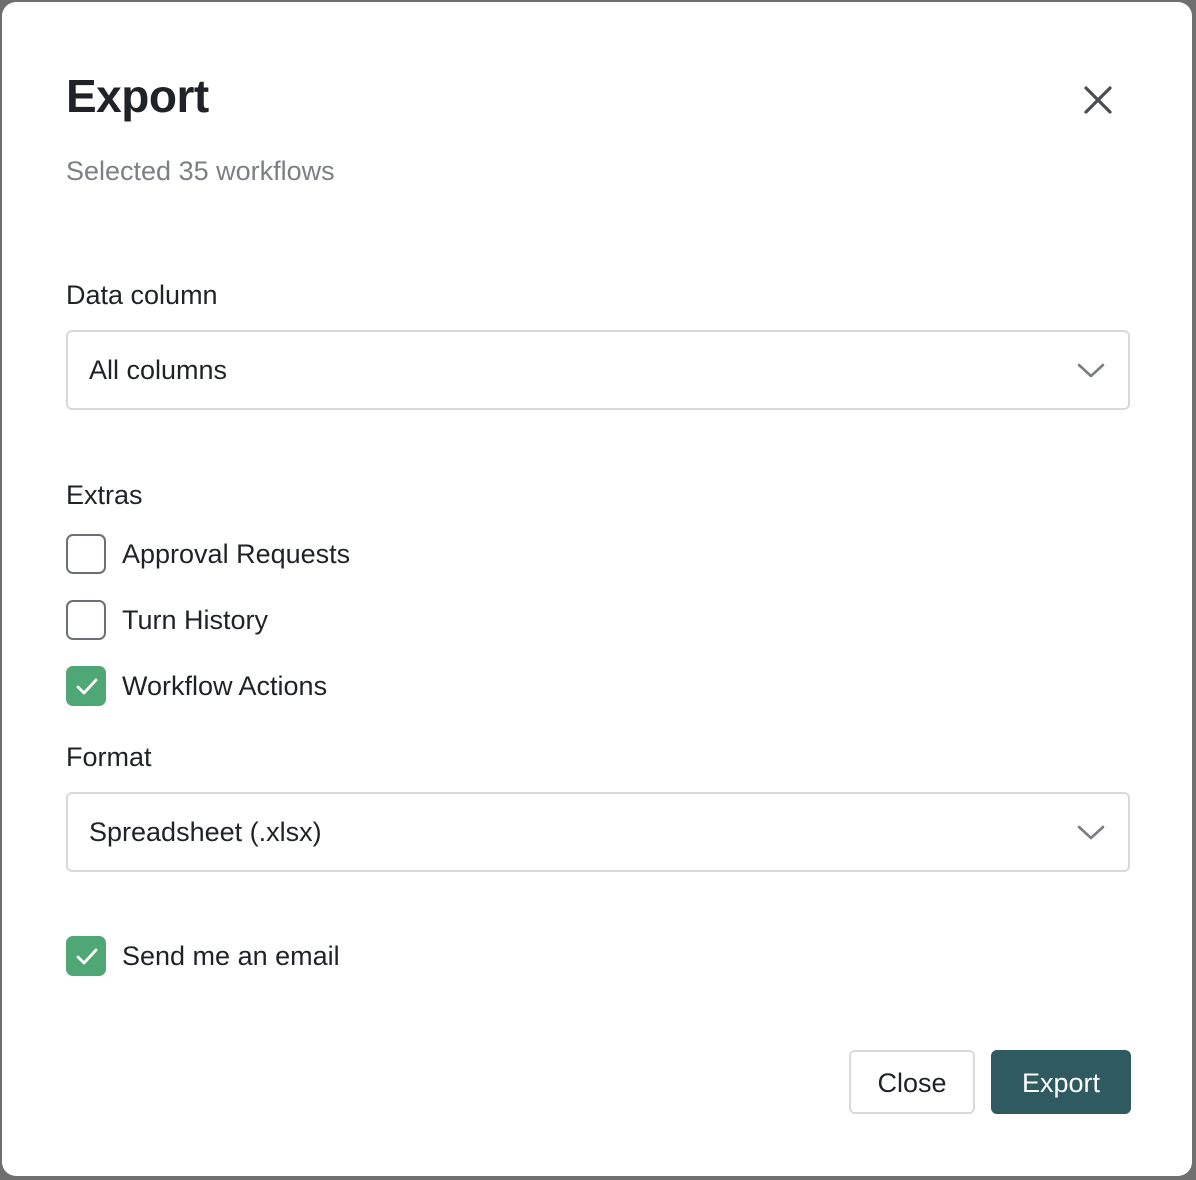 The height and width of the screenshot is (1180, 1196). I want to click on dialog-title: Export, so click(137, 96).